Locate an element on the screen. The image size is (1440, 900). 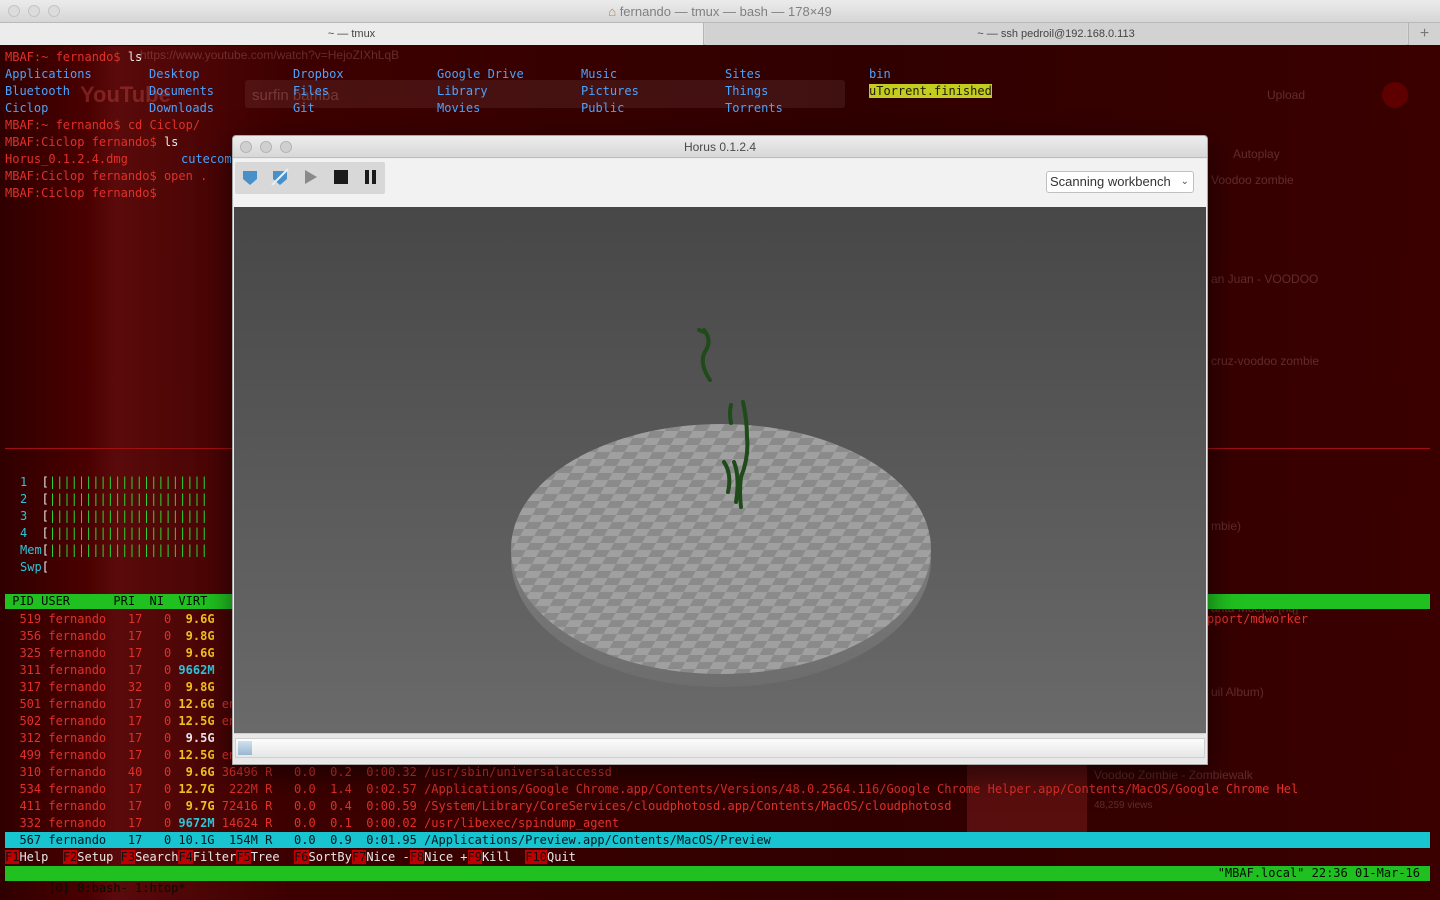
tmux-host-clock: "MBAF.local" 22:36 01-Mar-16 is located at coordinates (1318, 873).